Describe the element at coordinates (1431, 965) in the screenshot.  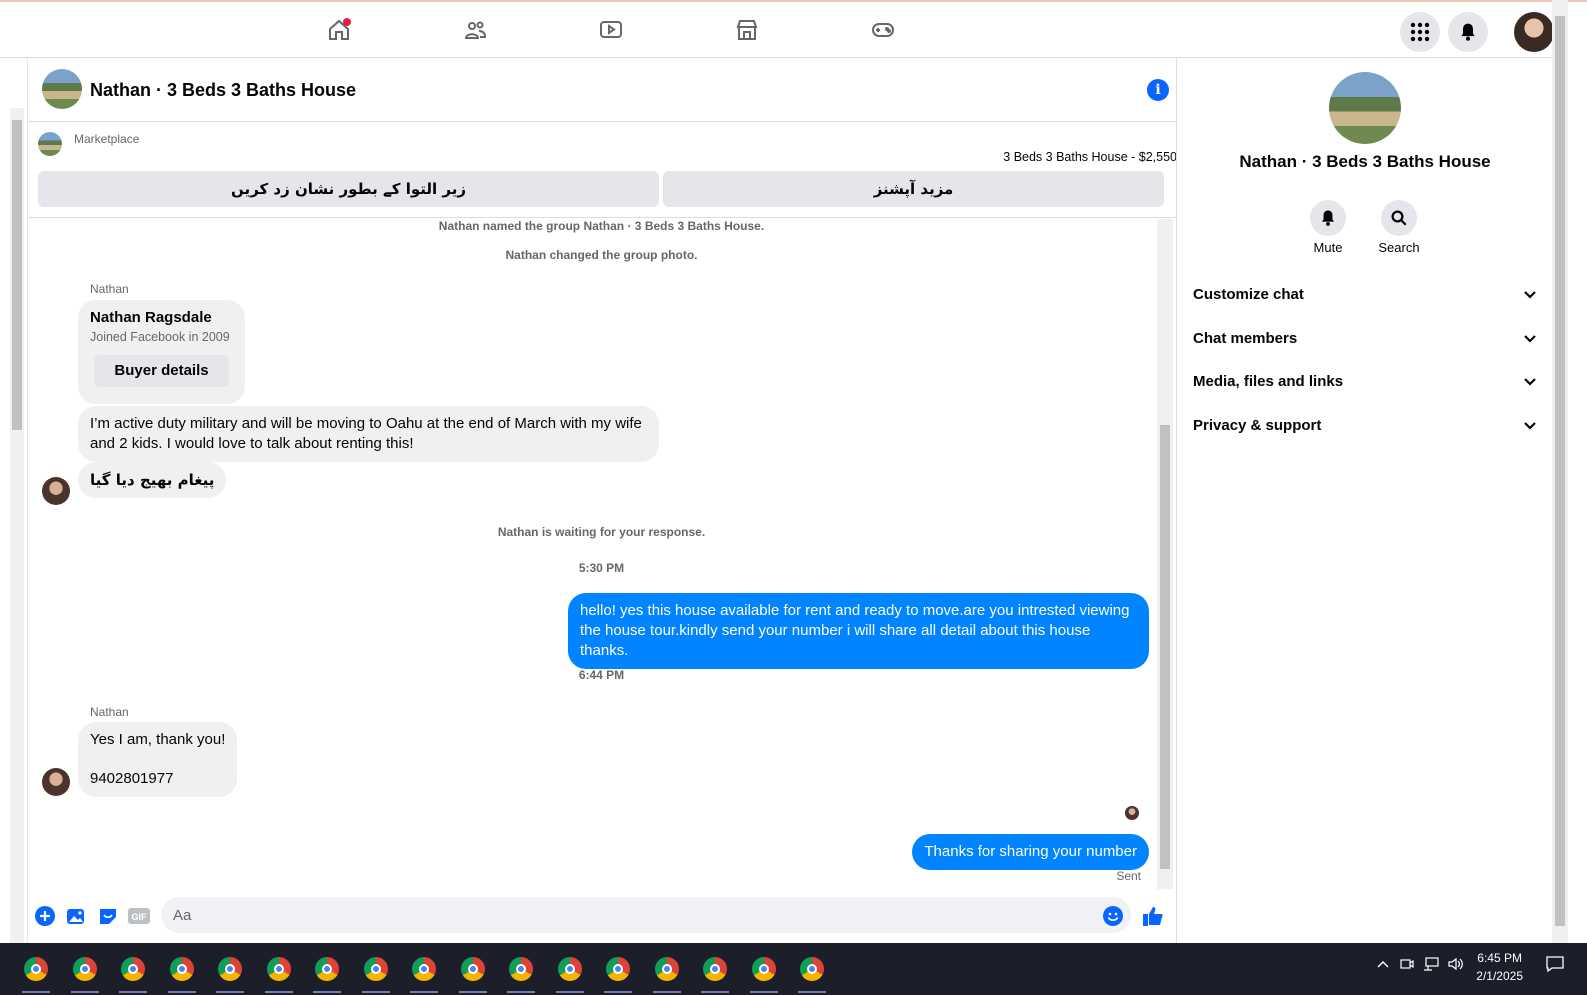
I see `network-icon` at that location.